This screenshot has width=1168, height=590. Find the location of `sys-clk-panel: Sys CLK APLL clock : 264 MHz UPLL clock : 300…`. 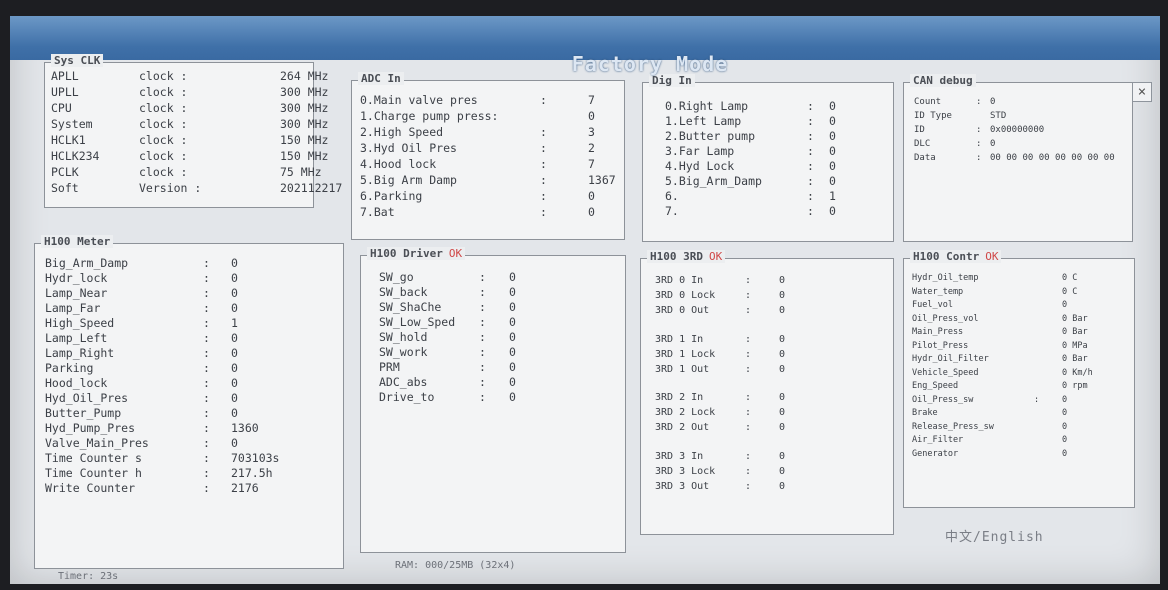

sys-clk-panel: Sys CLK APLL clock : 264 MHz UPLL clock : 300… is located at coordinates (193, 131).